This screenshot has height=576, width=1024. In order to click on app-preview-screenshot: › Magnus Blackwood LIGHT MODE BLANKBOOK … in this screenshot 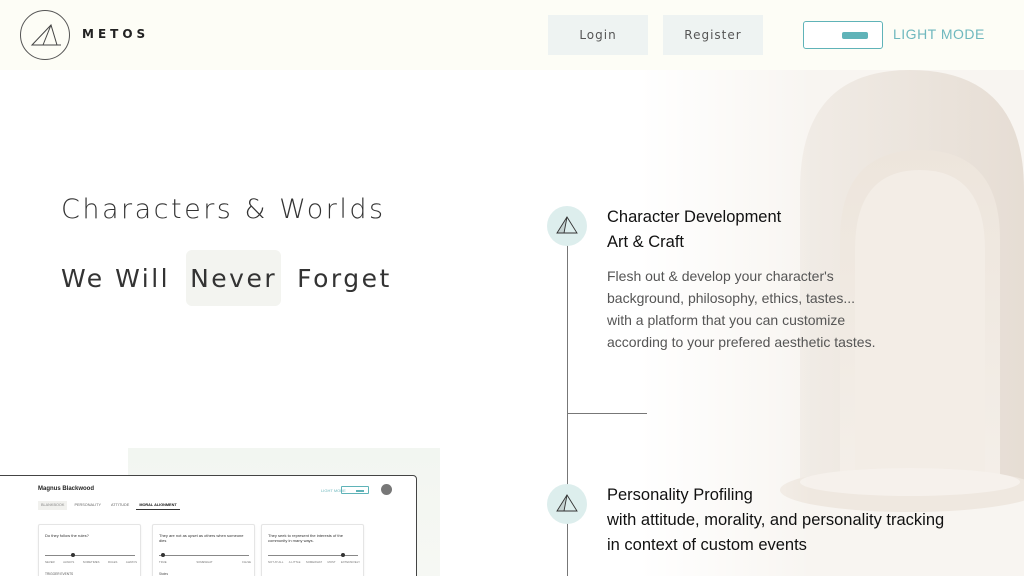, I will do `click(208, 525)`.